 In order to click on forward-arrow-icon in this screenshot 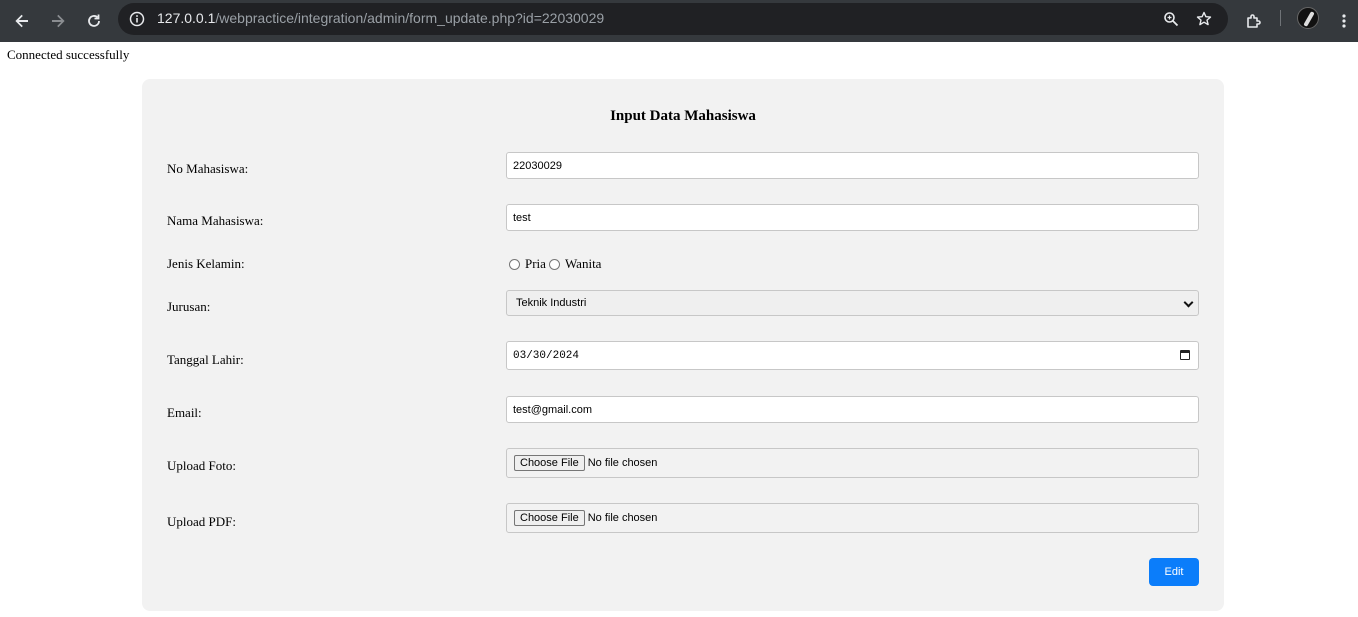, I will do `click(58, 21)`.